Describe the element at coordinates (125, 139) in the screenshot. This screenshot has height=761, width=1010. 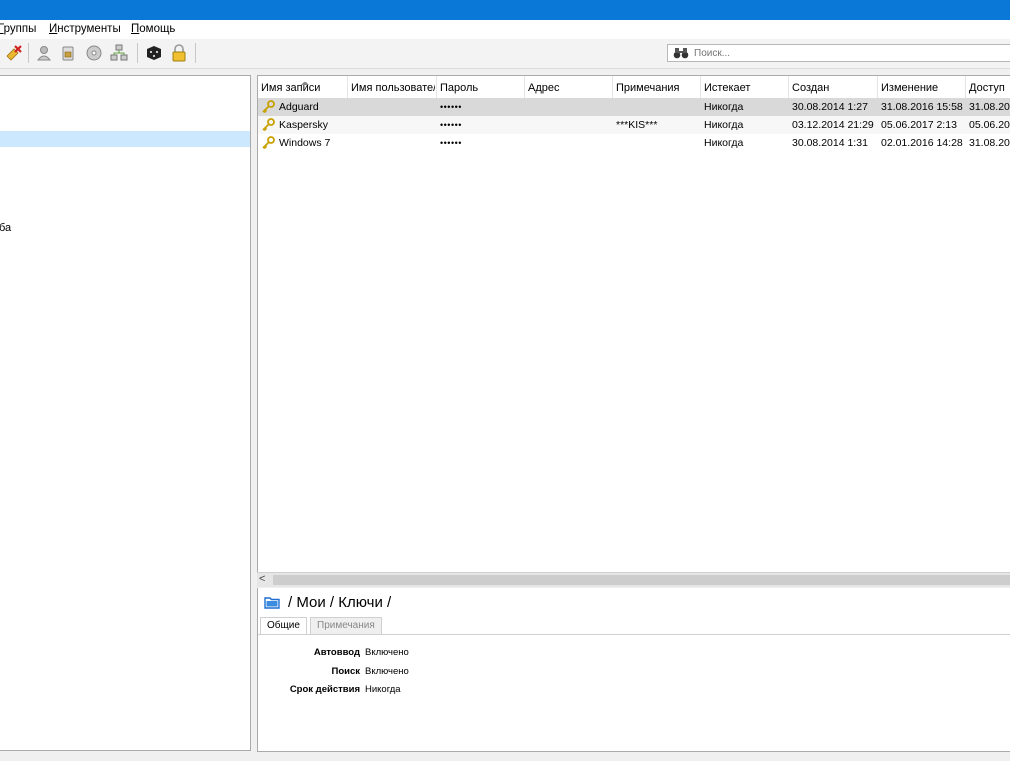
I see `tree-selected-item` at that location.